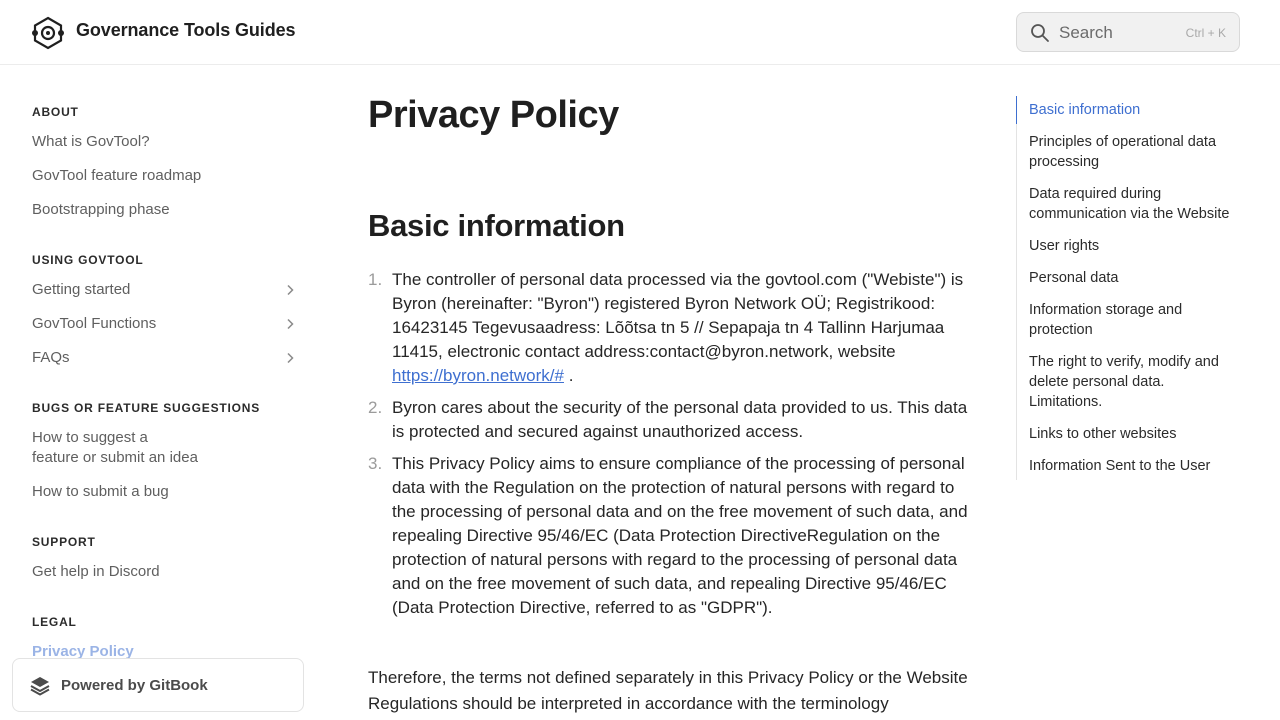 This screenshot has width=1280, height=720. I want to click on list-number: 1., so click(375, 279).